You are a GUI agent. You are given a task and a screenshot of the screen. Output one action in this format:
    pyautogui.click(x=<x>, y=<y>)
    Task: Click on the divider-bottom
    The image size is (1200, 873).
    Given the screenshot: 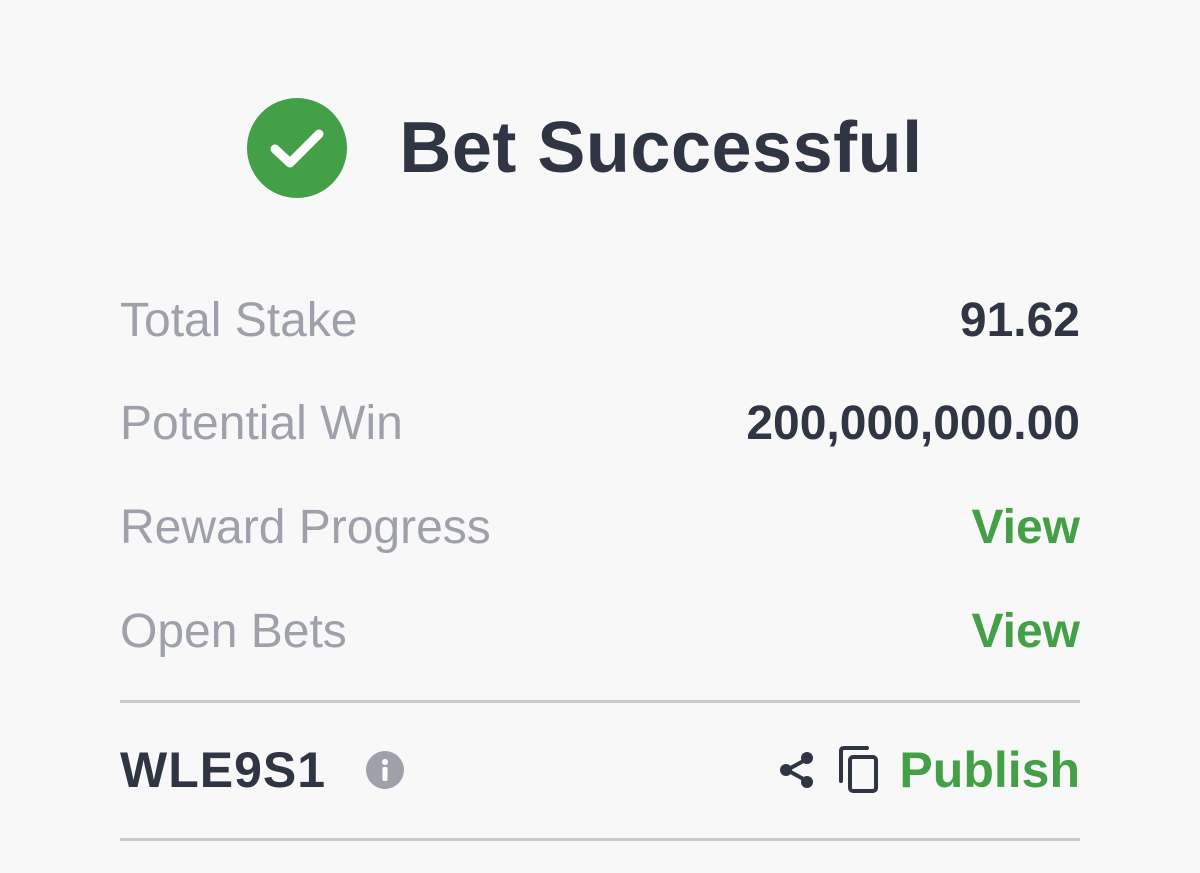 What is the action you would take?
    pyautogui.click(x=600, y=839)
    